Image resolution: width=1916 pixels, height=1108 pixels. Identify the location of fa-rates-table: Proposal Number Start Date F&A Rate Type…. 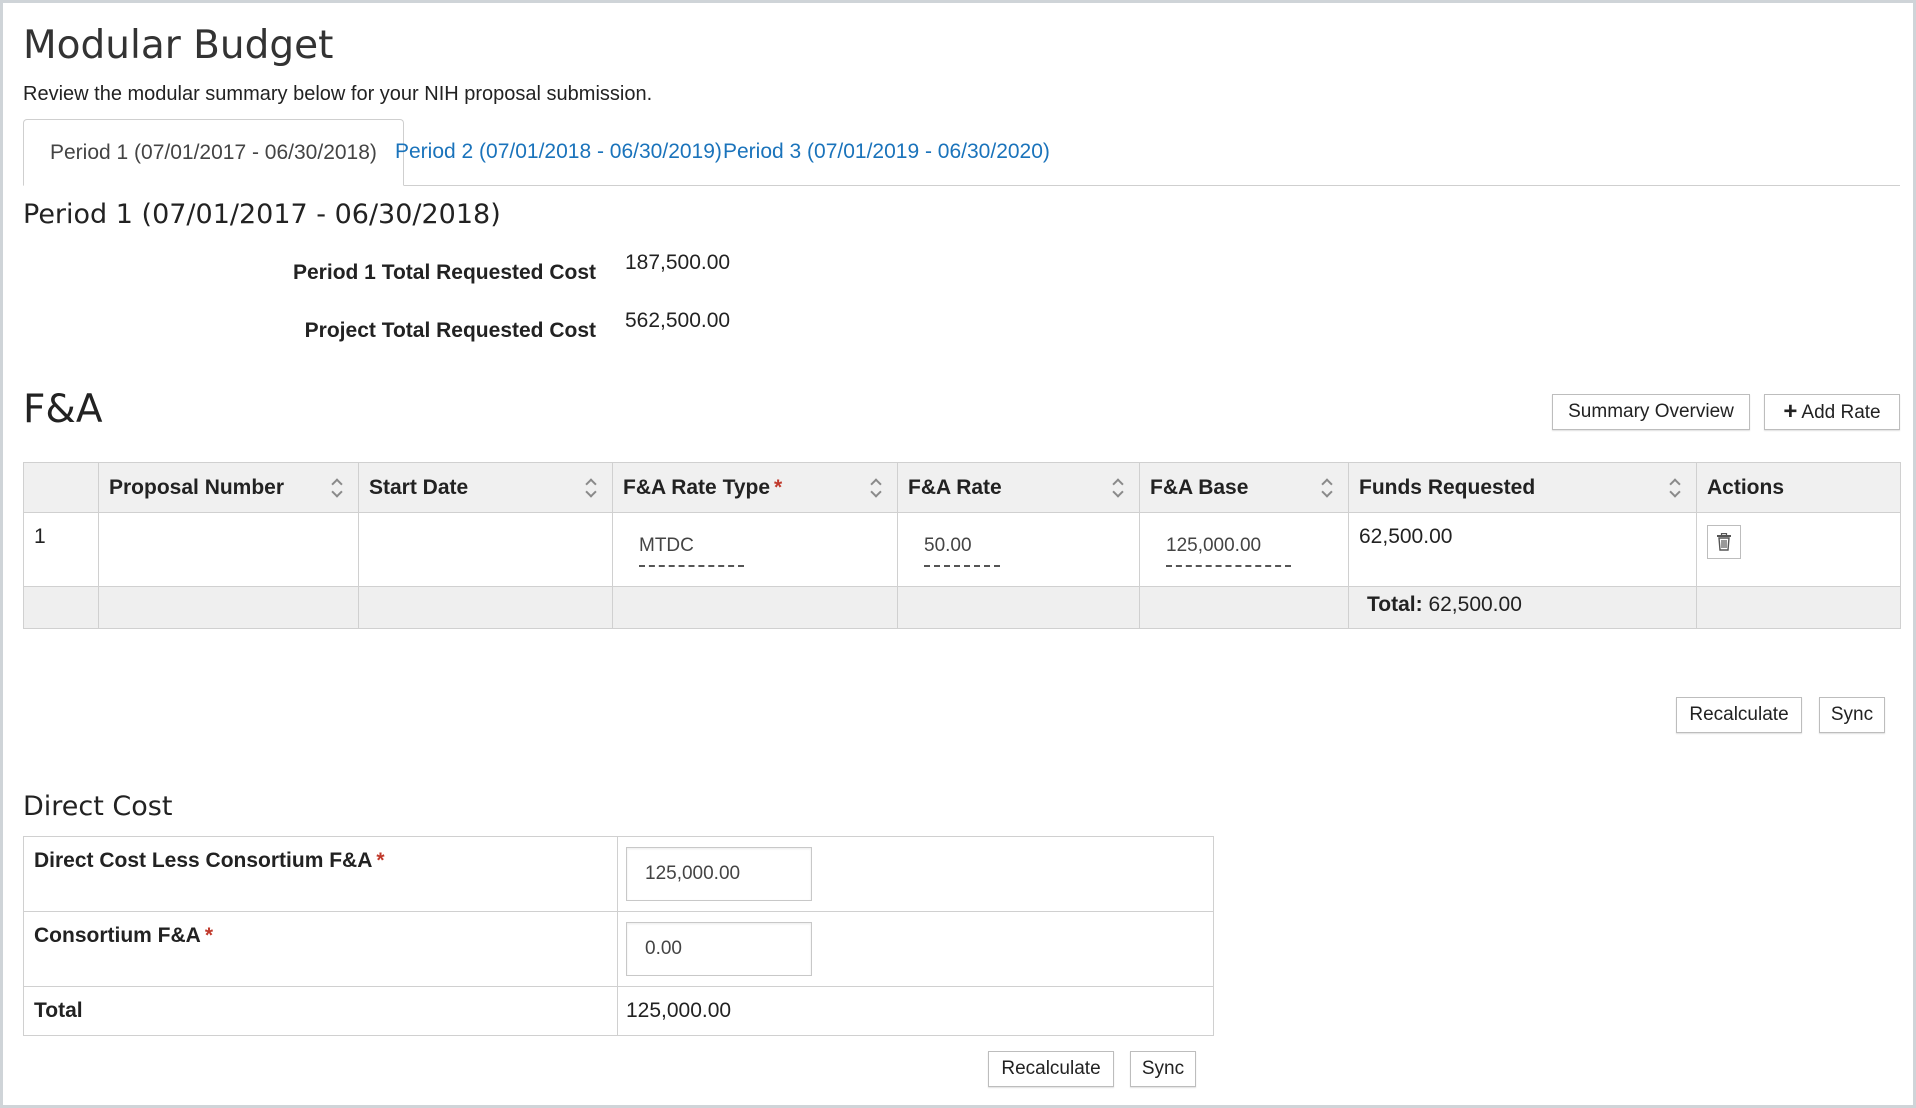
(962, 545).